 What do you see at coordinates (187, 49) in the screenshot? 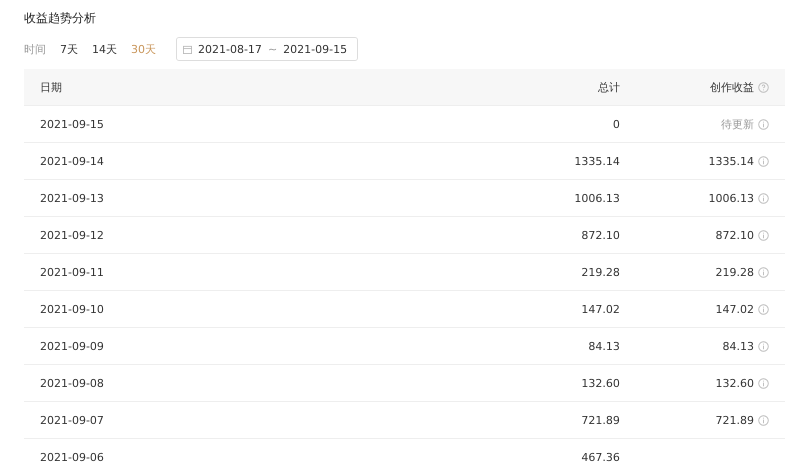
I see `calendar-icon` at bounding box center [187, 49].